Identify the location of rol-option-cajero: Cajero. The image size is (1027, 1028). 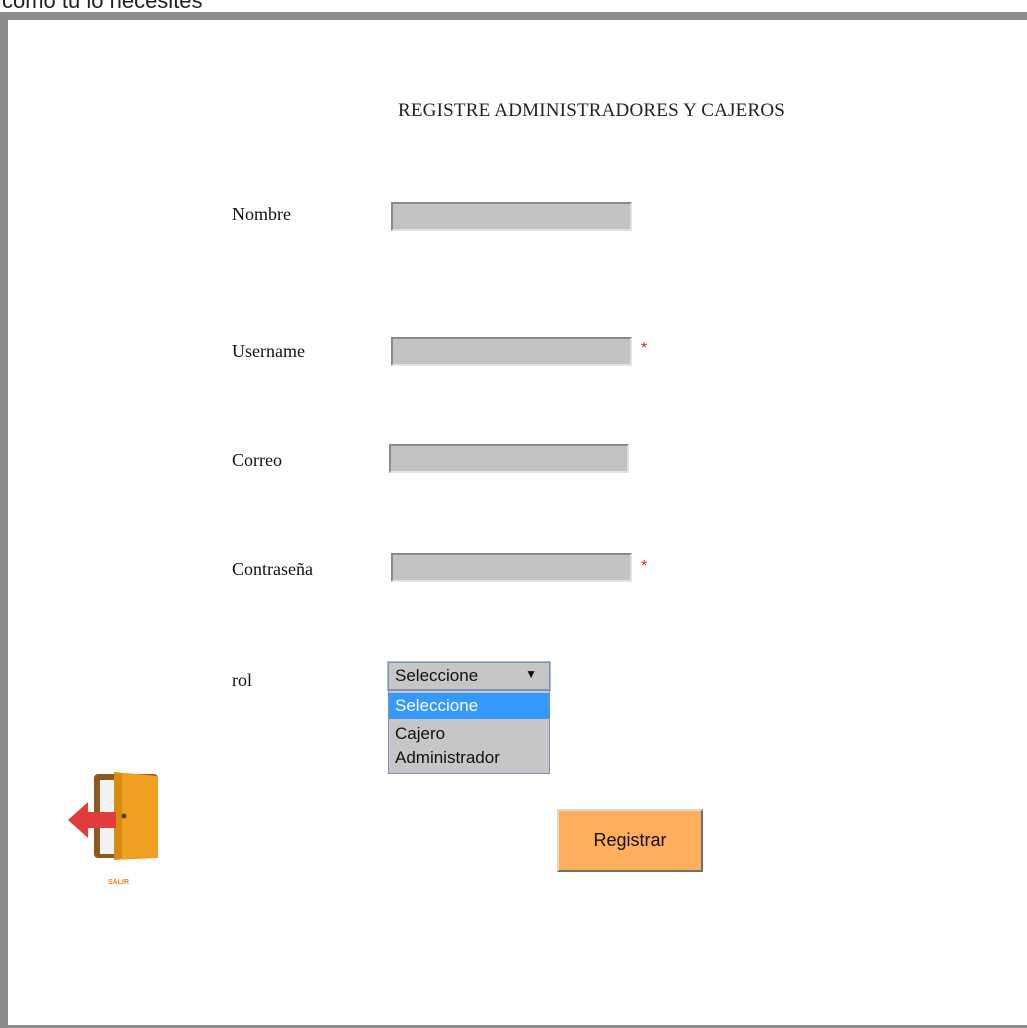
(469, 734).